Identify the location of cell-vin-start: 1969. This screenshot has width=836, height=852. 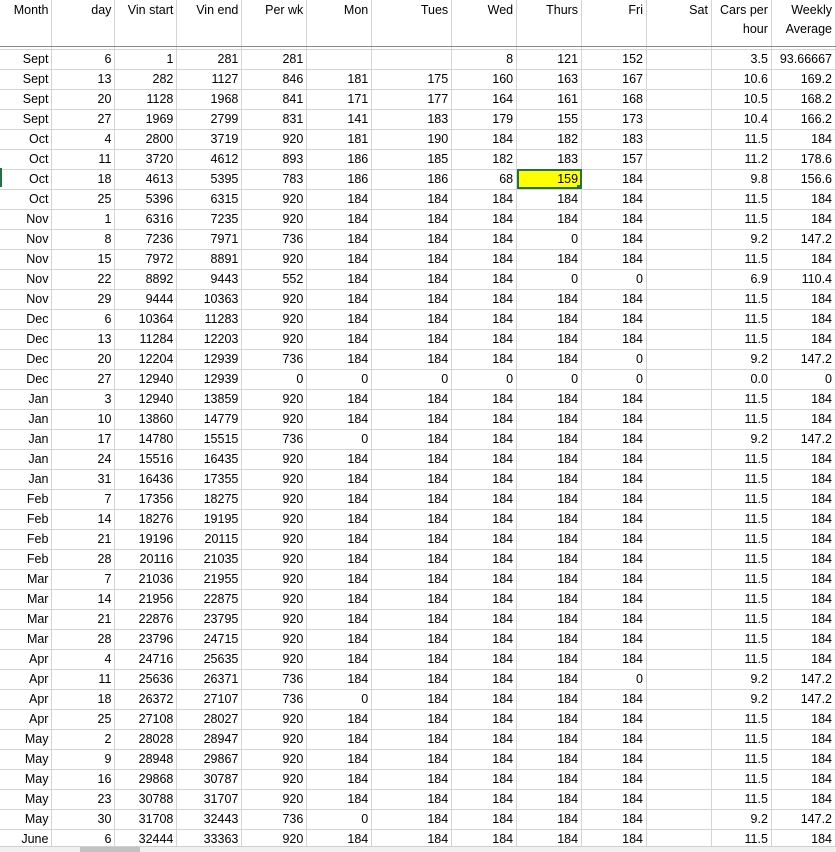
(146, 119).